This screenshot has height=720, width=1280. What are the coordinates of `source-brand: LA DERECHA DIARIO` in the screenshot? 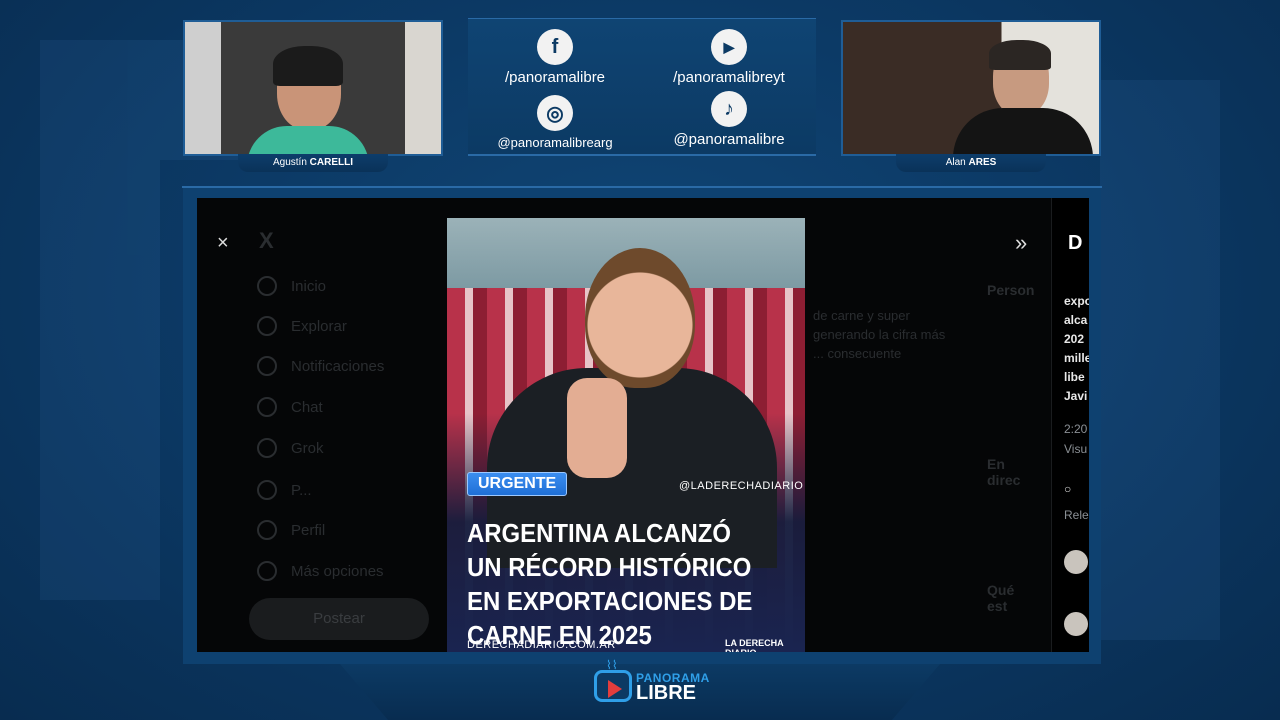 It's located at (754, 645).